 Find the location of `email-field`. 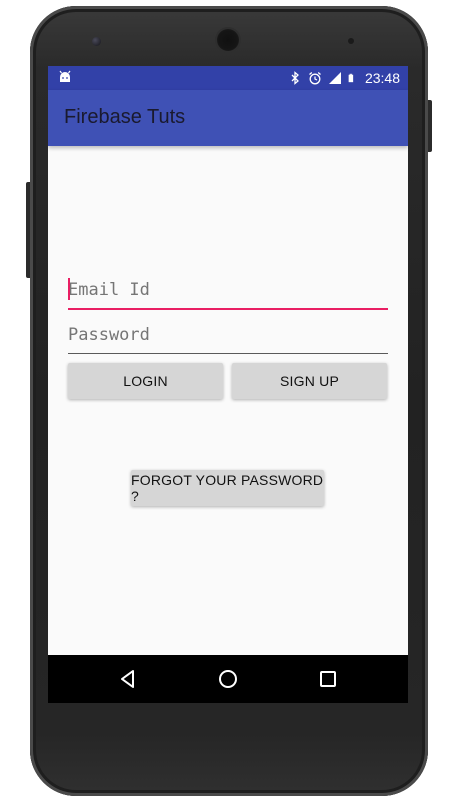

email-field is located at coordinates (228, 291).